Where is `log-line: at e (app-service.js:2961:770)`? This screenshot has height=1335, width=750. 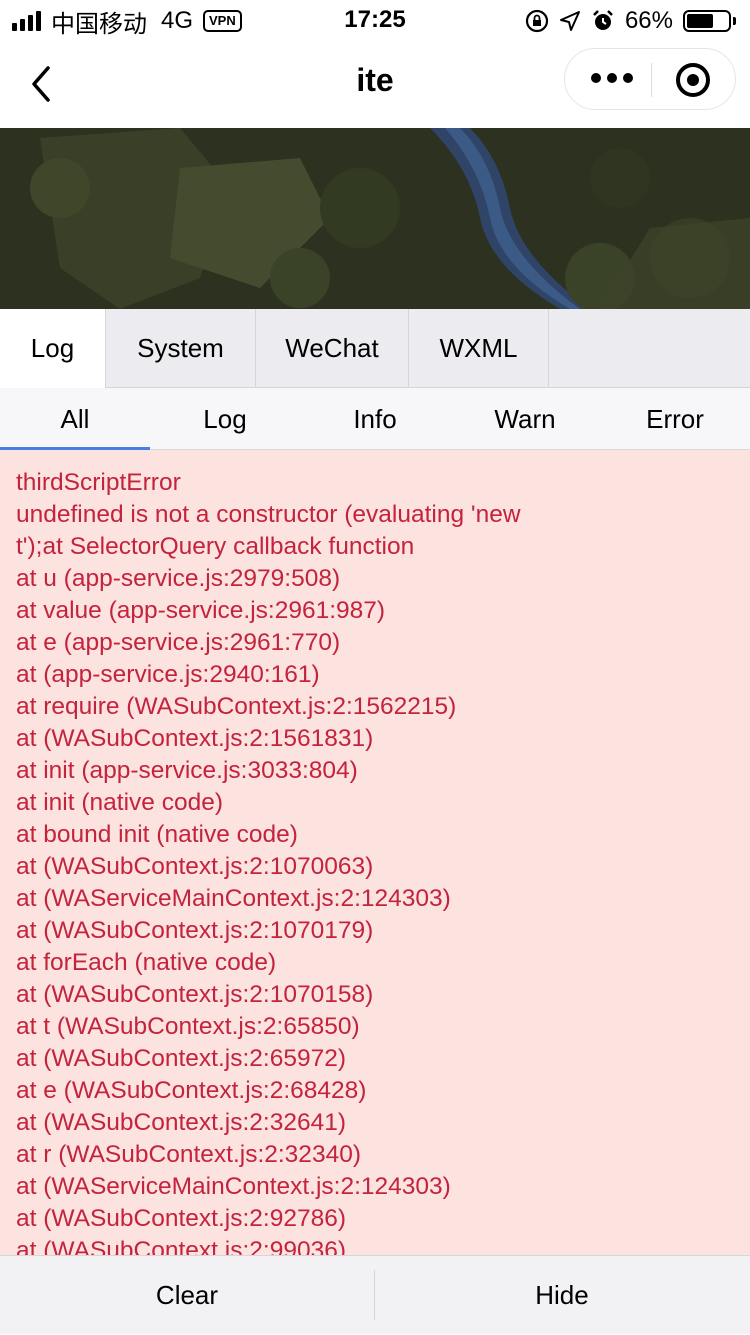
log-line: at e (app-service.js:2961:770) is located at coordinates (178, 642).